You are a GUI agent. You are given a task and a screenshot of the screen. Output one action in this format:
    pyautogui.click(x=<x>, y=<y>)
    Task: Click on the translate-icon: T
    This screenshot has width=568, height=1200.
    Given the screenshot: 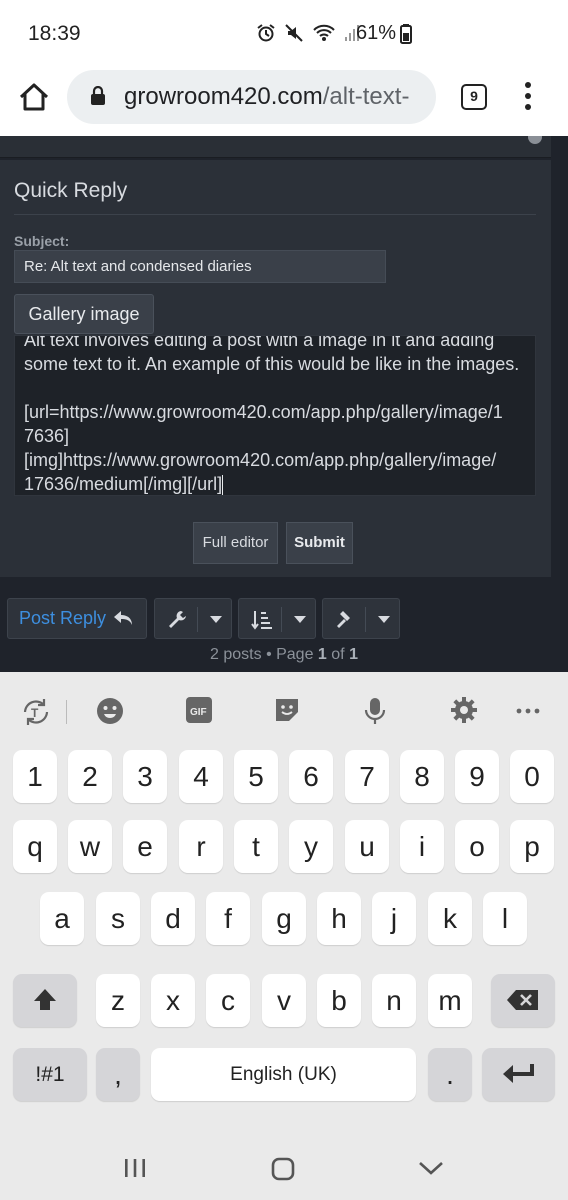 What is the action you would take?
    pyautogui.click(x=36, y=712)
    